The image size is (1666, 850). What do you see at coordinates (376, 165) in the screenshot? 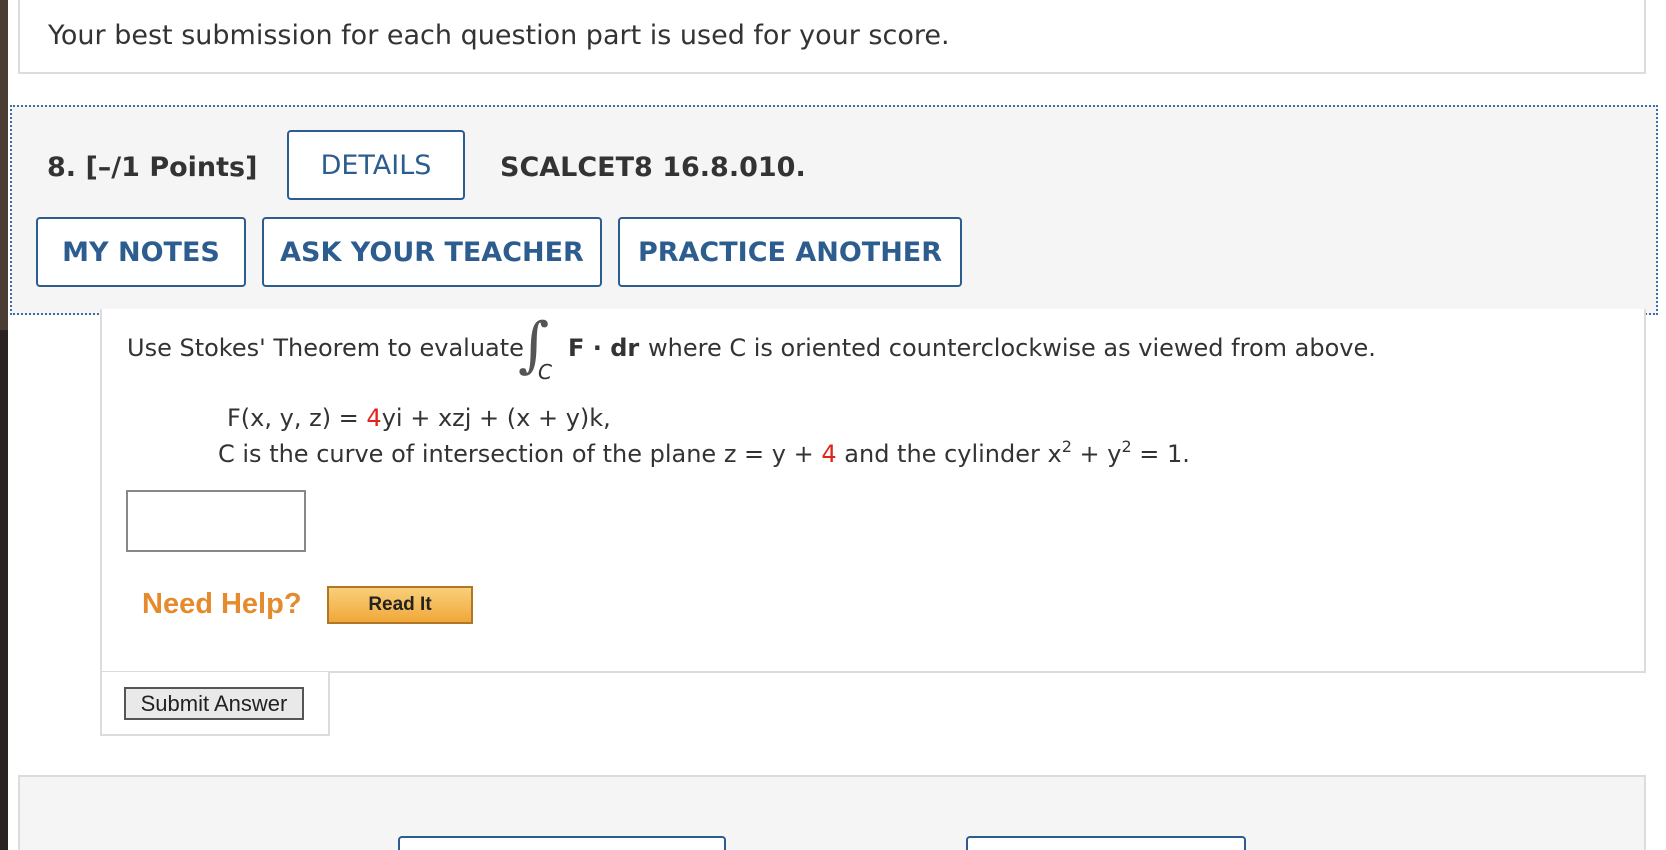
I see `details-button: DETAILS` at bounding box center [376, 165].